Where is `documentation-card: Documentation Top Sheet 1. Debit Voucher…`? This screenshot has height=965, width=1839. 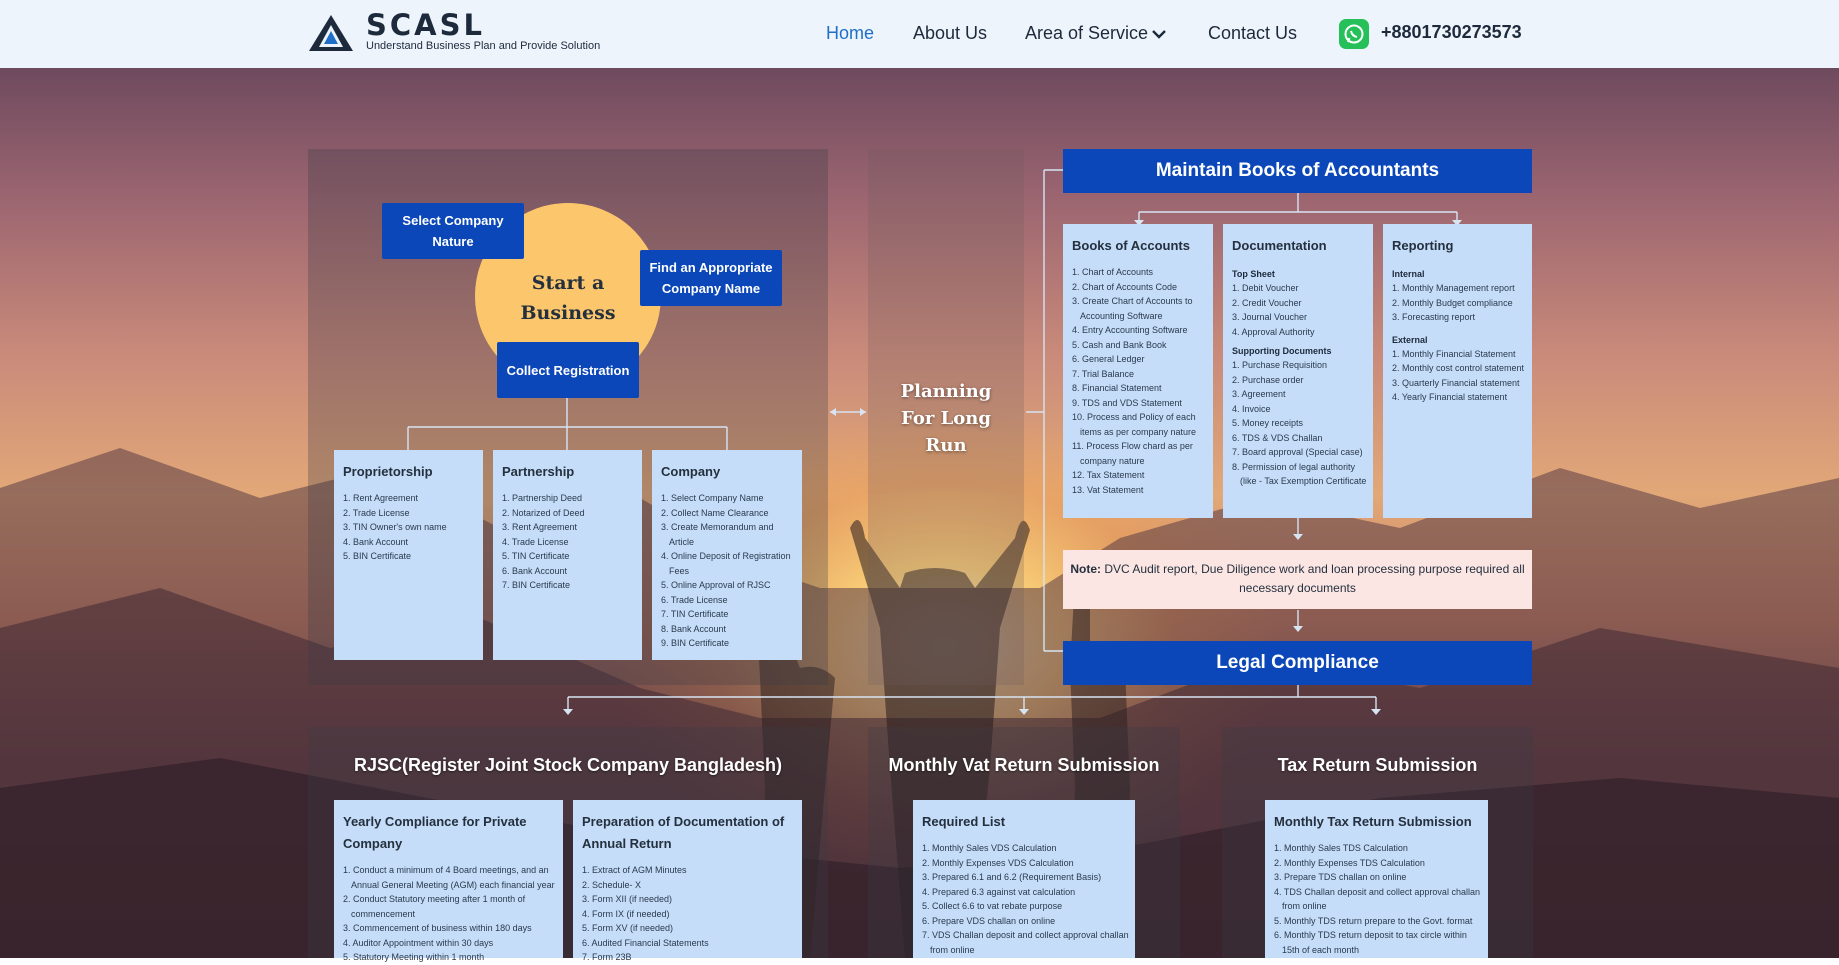 documentation-card: Documentation Top Sheet 1. Debit Voucher… is located at coordinates (1298, 371).